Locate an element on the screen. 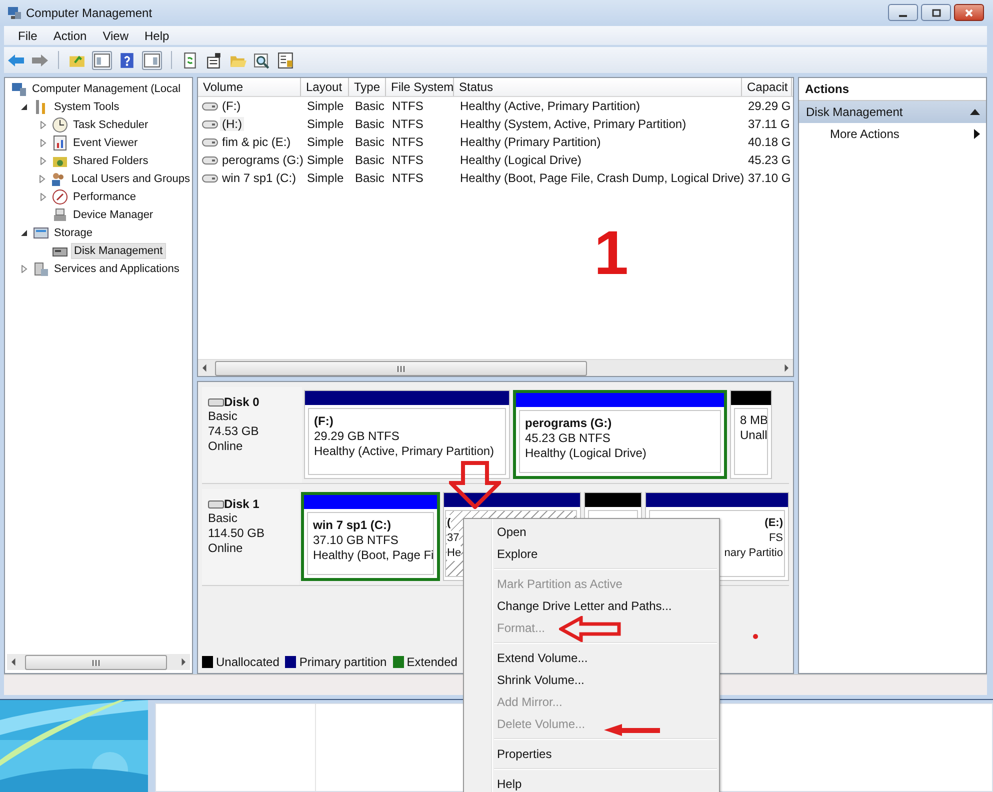 This screenshot has height=792, width=993. tree-item: Storage is located at coordinates (73, 233).